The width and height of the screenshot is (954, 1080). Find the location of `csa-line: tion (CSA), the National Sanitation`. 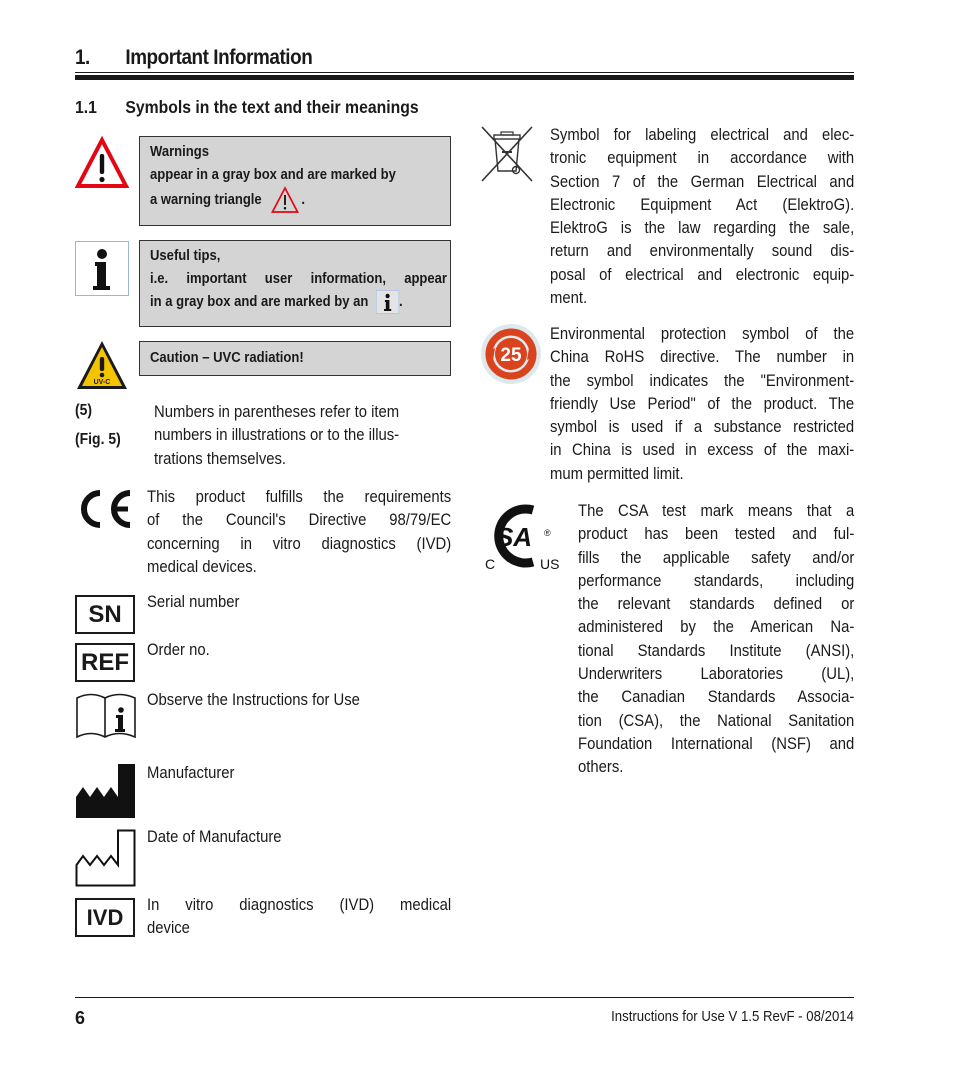

csa-line: tion (CSA), the National Sanitation is located at coordinates (716, 720).